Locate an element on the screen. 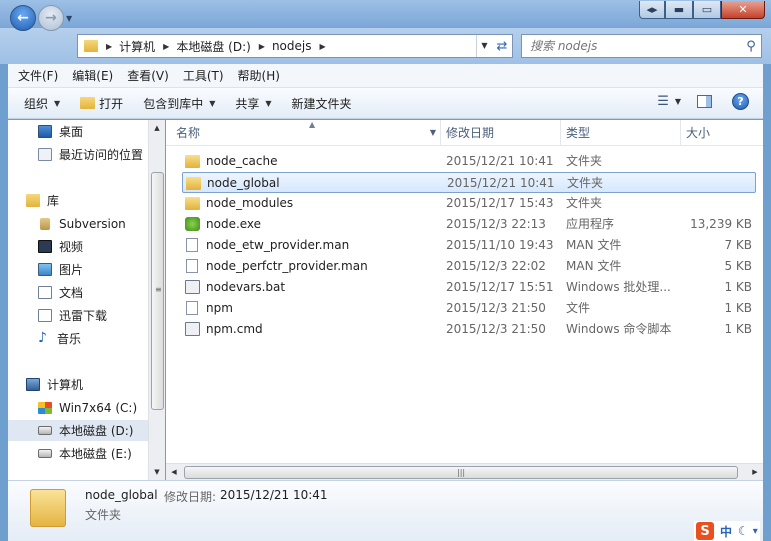 The width and height of the screenshot is (771, 541). horizontal-scrollbar: ◀ ||| ▶ is located at coordinates (464, 471).